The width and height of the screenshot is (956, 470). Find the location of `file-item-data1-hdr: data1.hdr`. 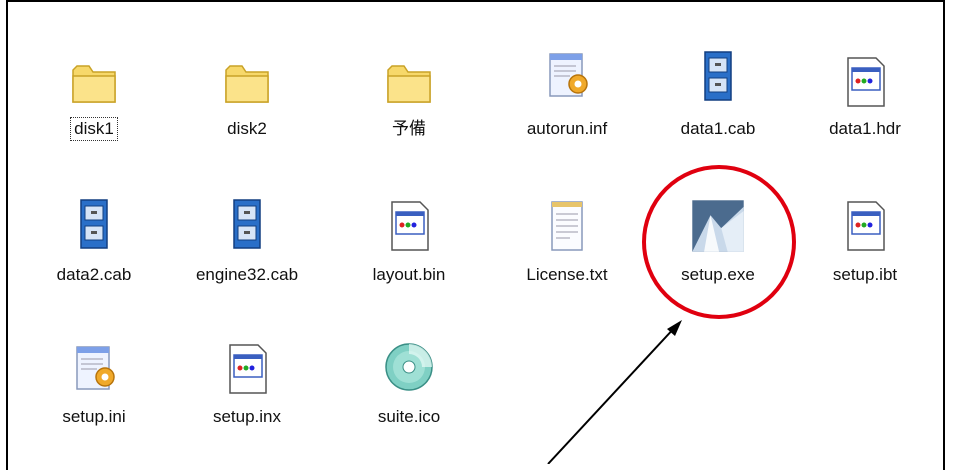

file-item-data1-hdr: data1.hdr is located at coordinates (865, 97).